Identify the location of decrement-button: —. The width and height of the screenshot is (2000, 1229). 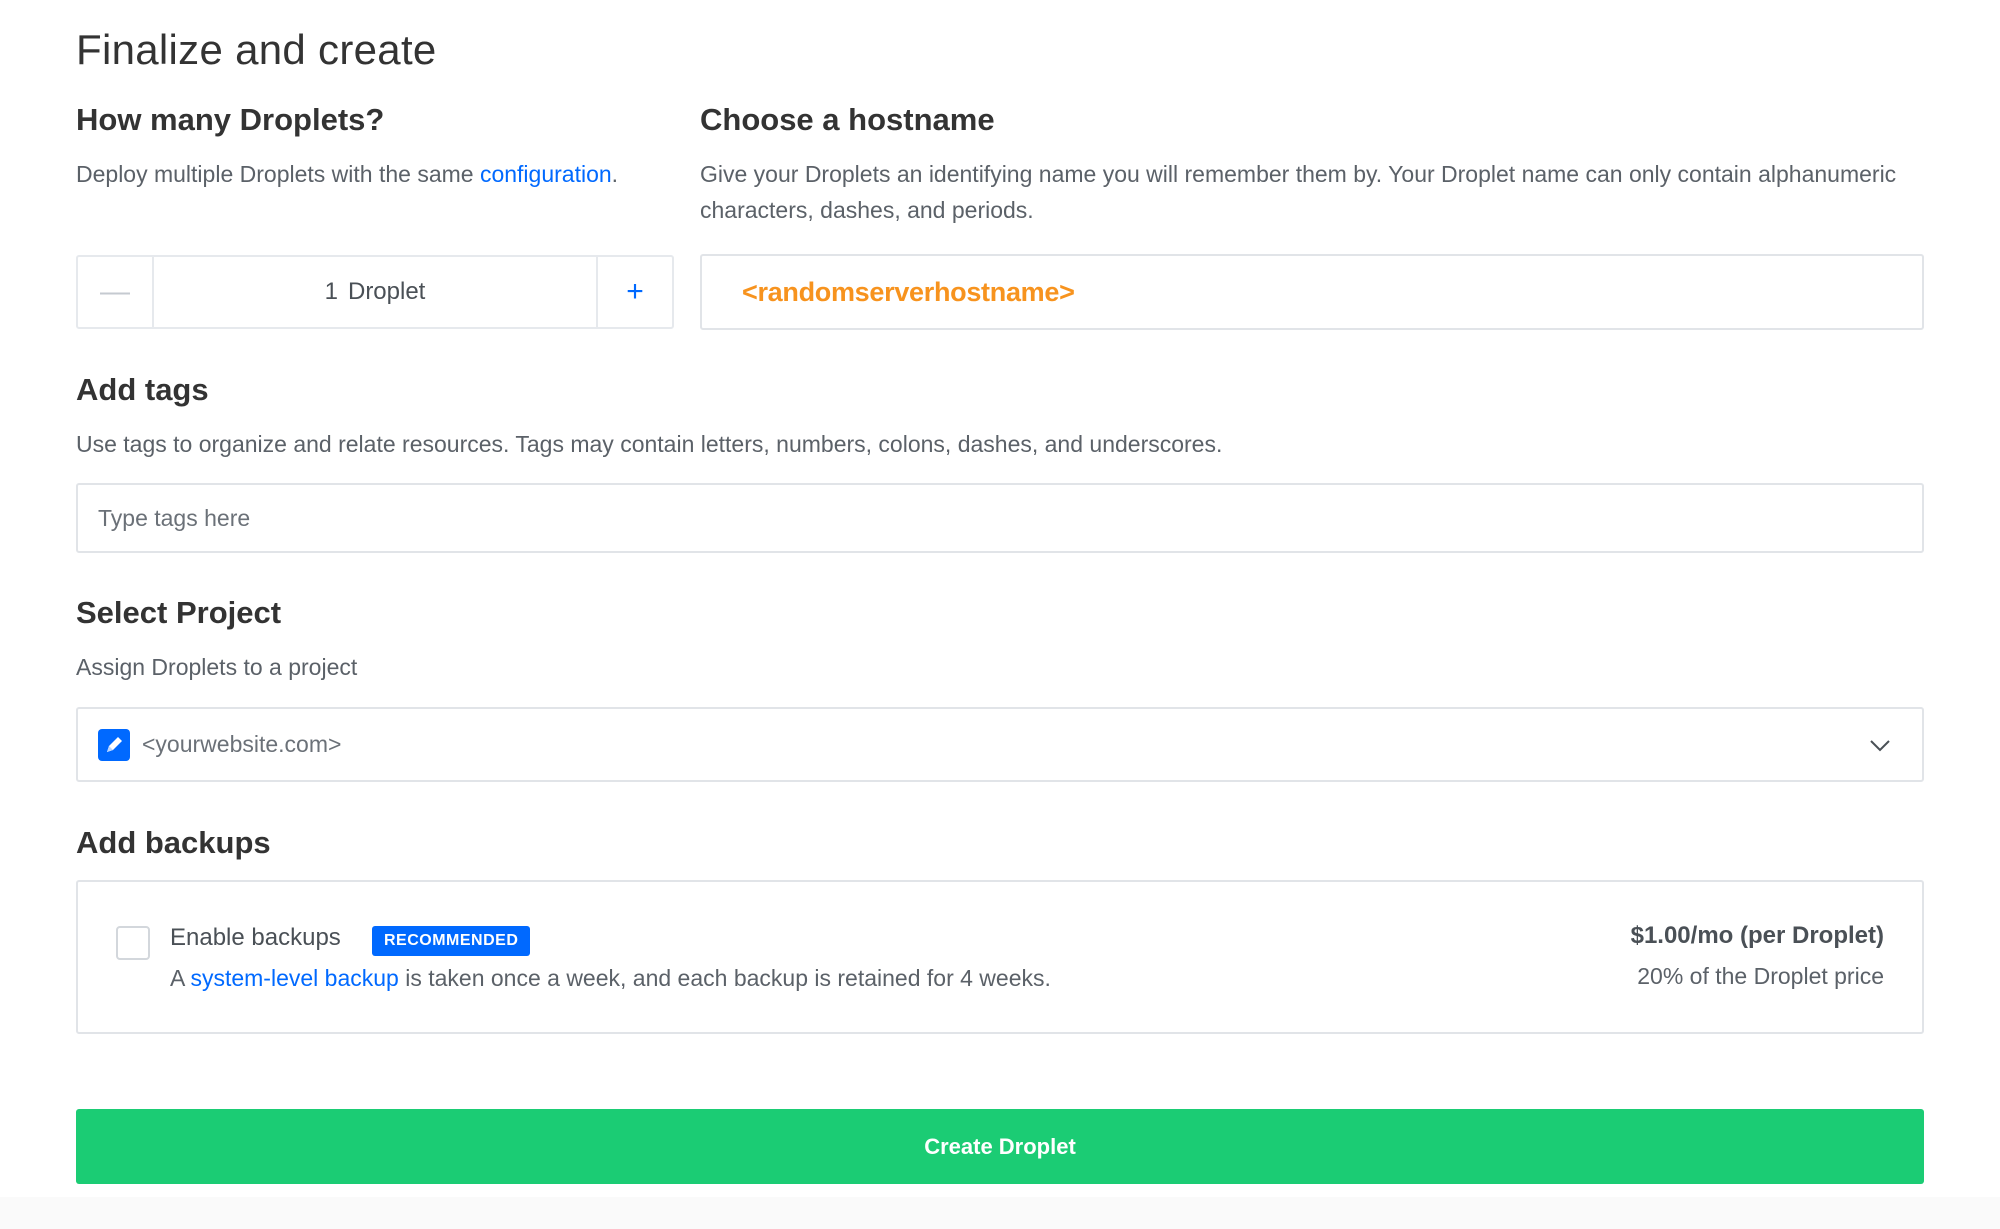
(116, 292).